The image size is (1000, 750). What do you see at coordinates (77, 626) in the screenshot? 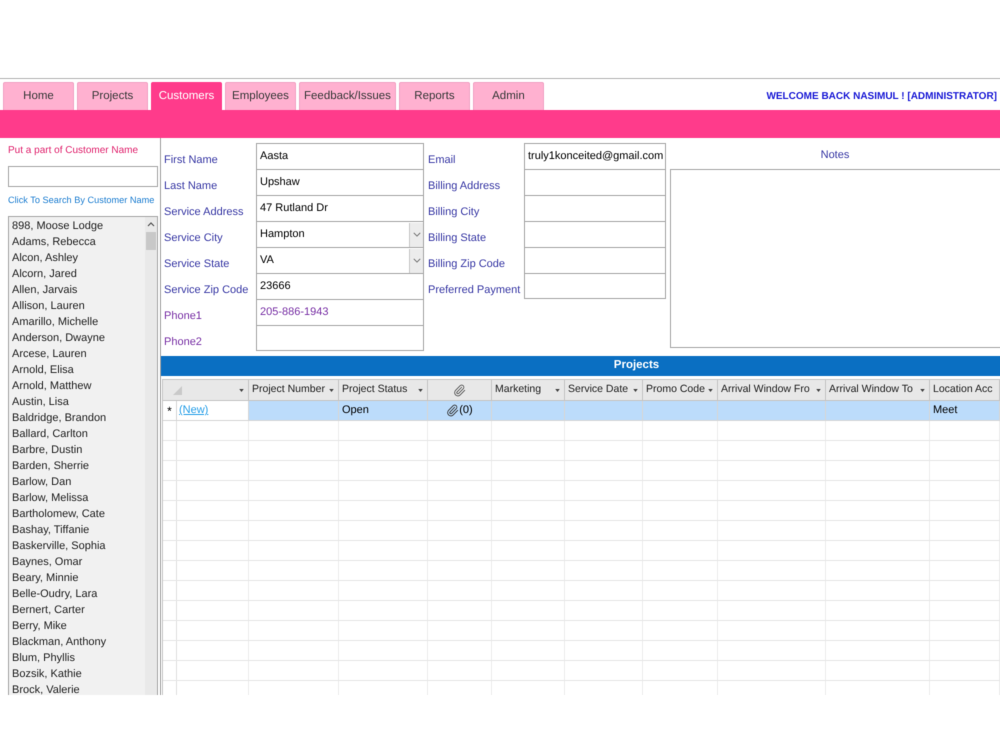
I see `list-item: Berry, Mike` at bounding box center [77, 626].